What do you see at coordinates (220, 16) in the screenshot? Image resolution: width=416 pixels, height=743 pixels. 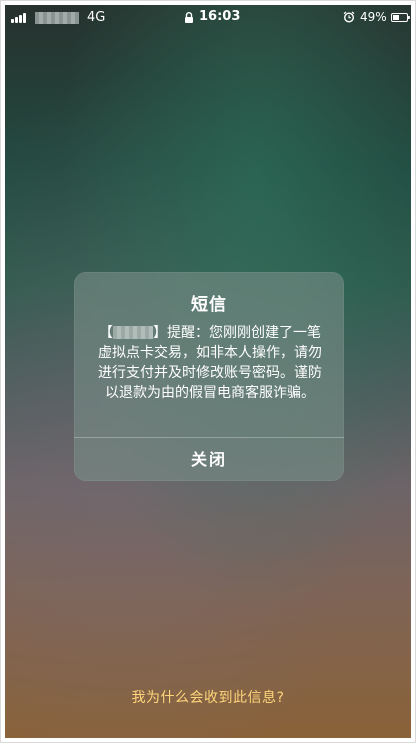 I see `status-time: 16:03` at bounding box center [220, 16].